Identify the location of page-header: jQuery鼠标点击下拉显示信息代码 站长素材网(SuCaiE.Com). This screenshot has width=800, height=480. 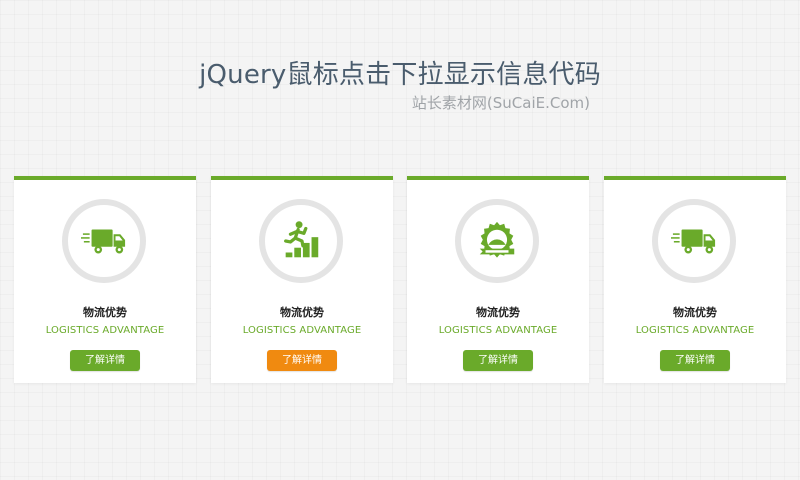
(400, 85).